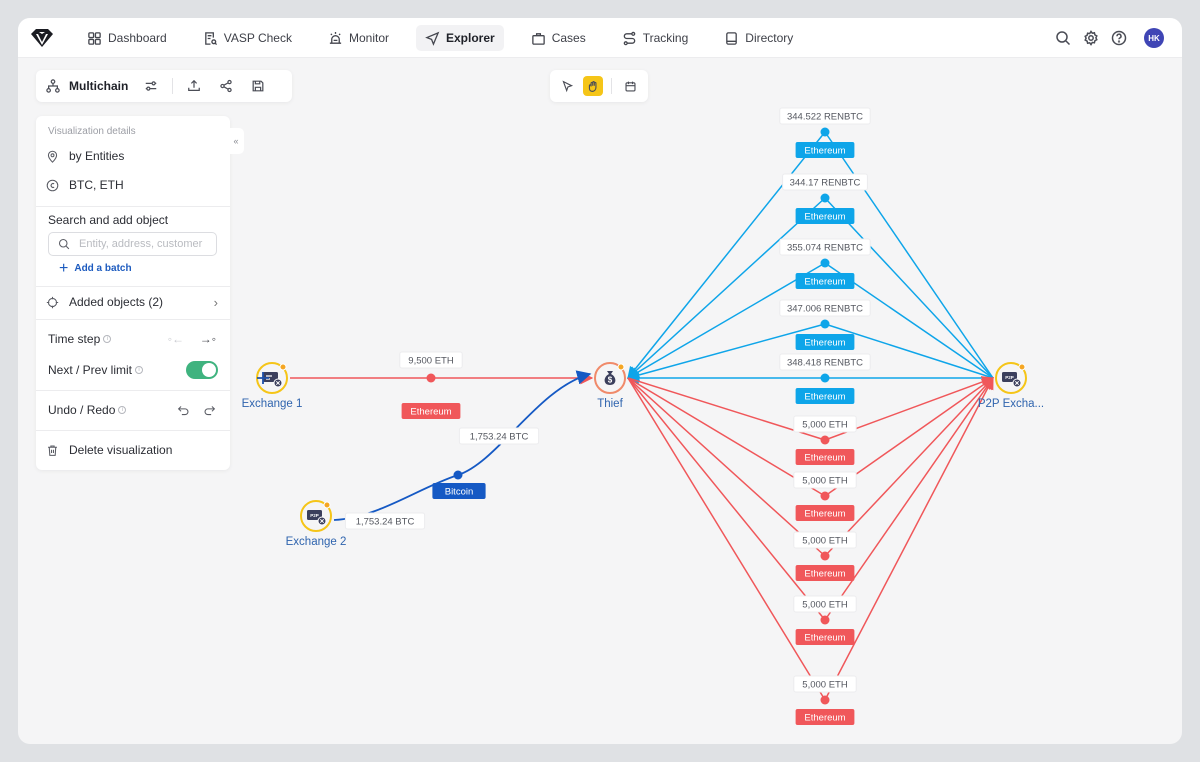  I want to click on nav-monitor-label: Monitor, so click(368, 38).